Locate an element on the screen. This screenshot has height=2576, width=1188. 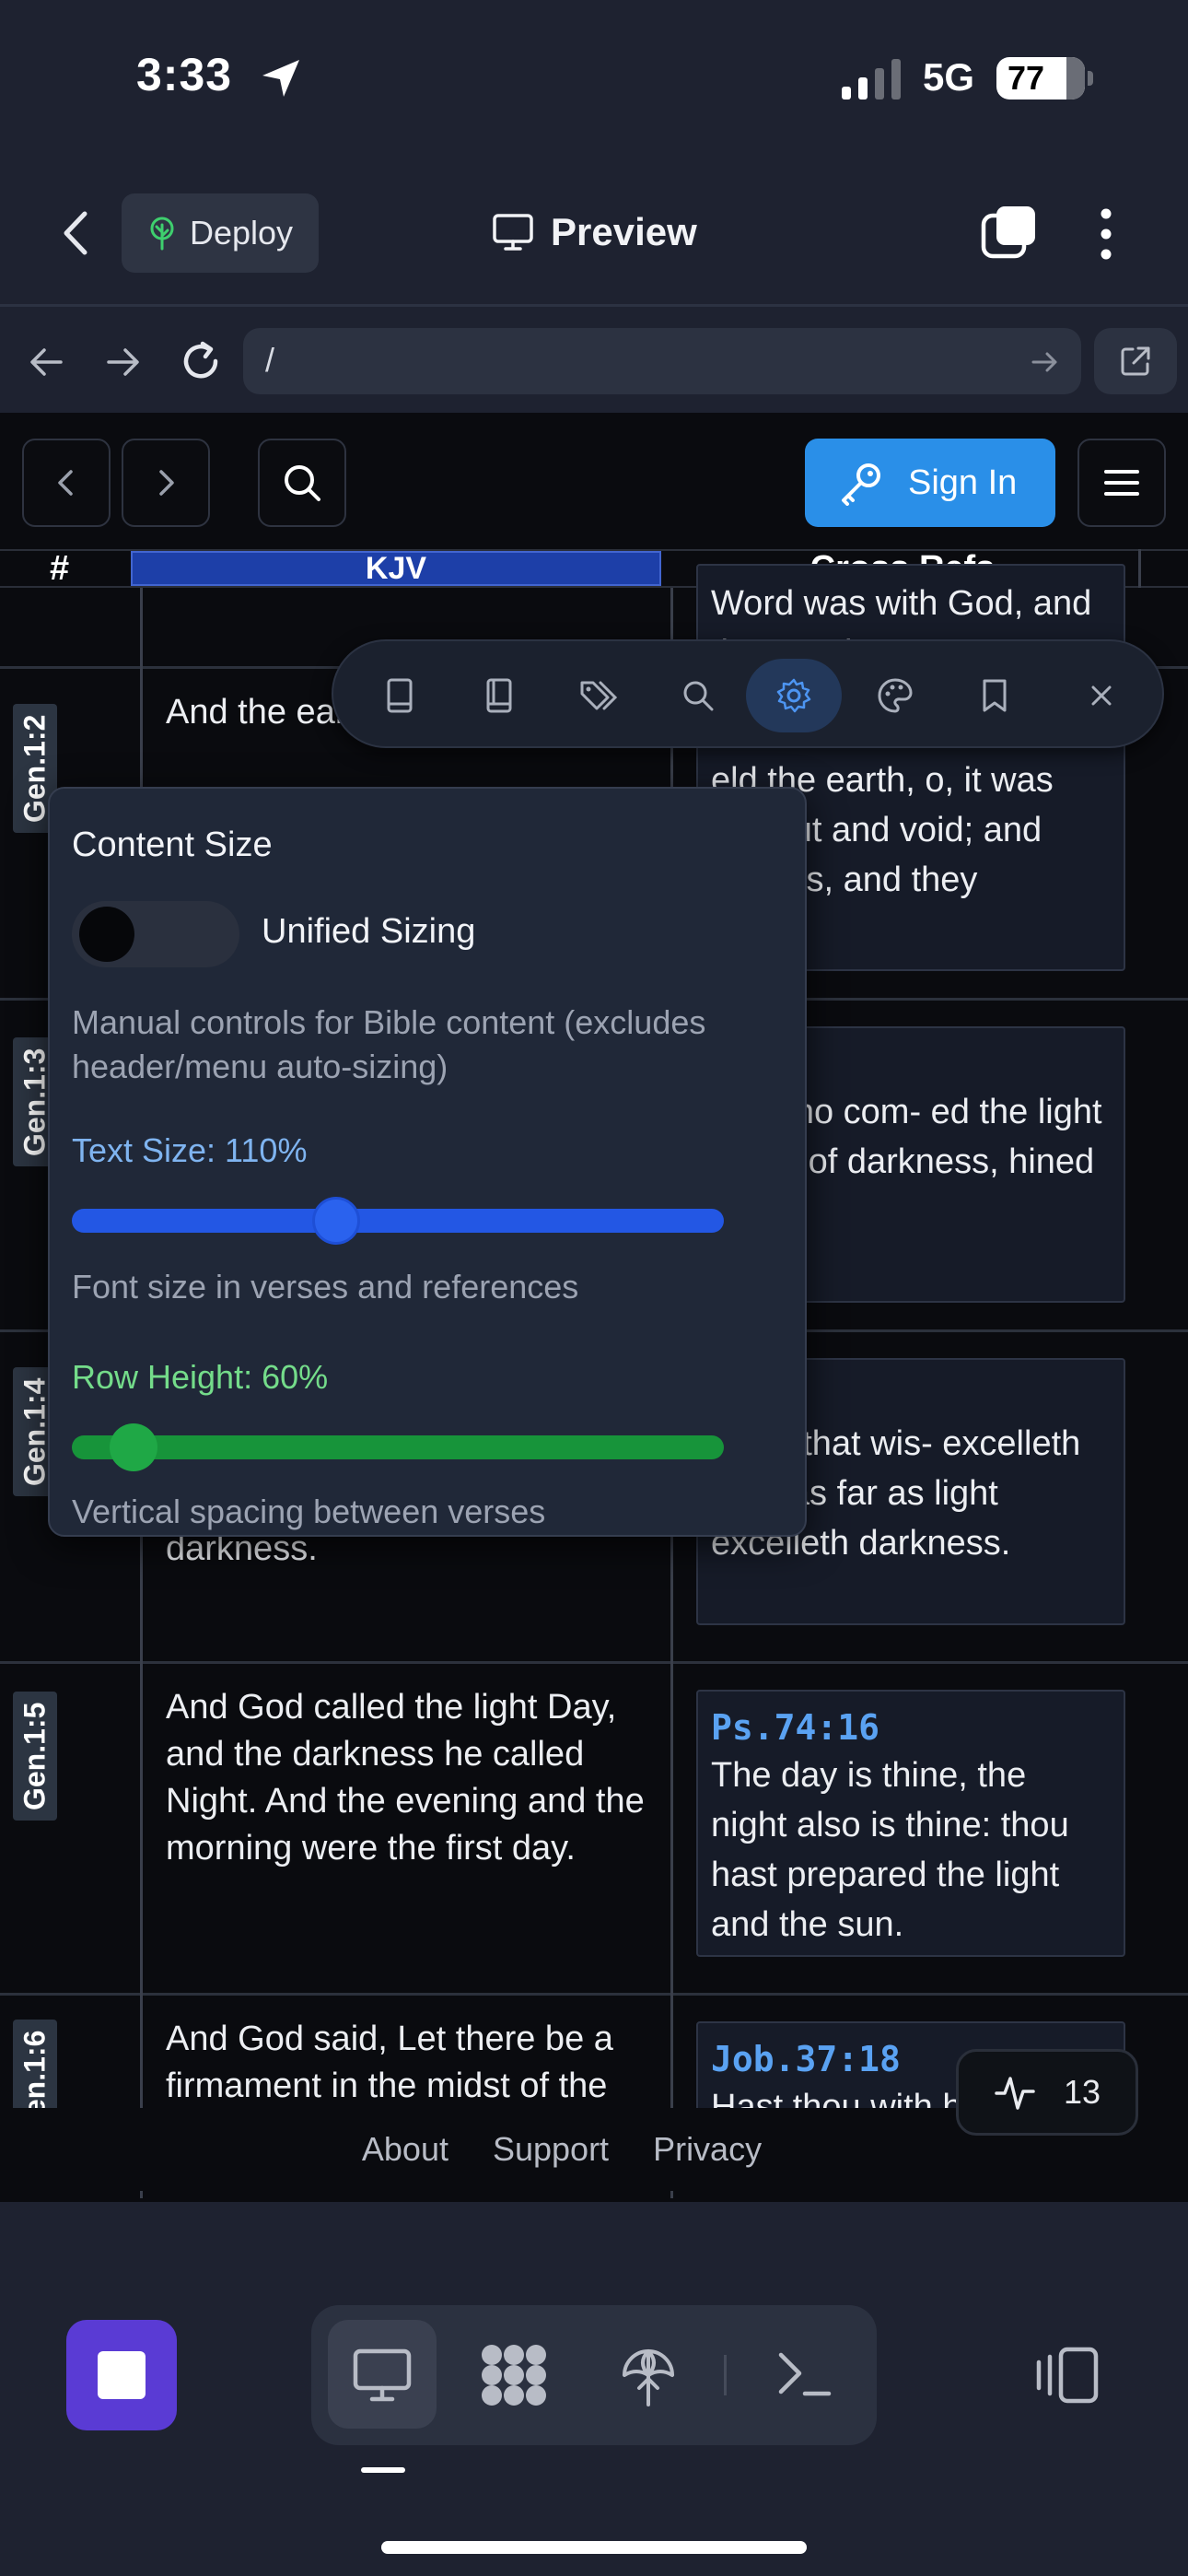
site-search-button is located at coordinates (302, 483).